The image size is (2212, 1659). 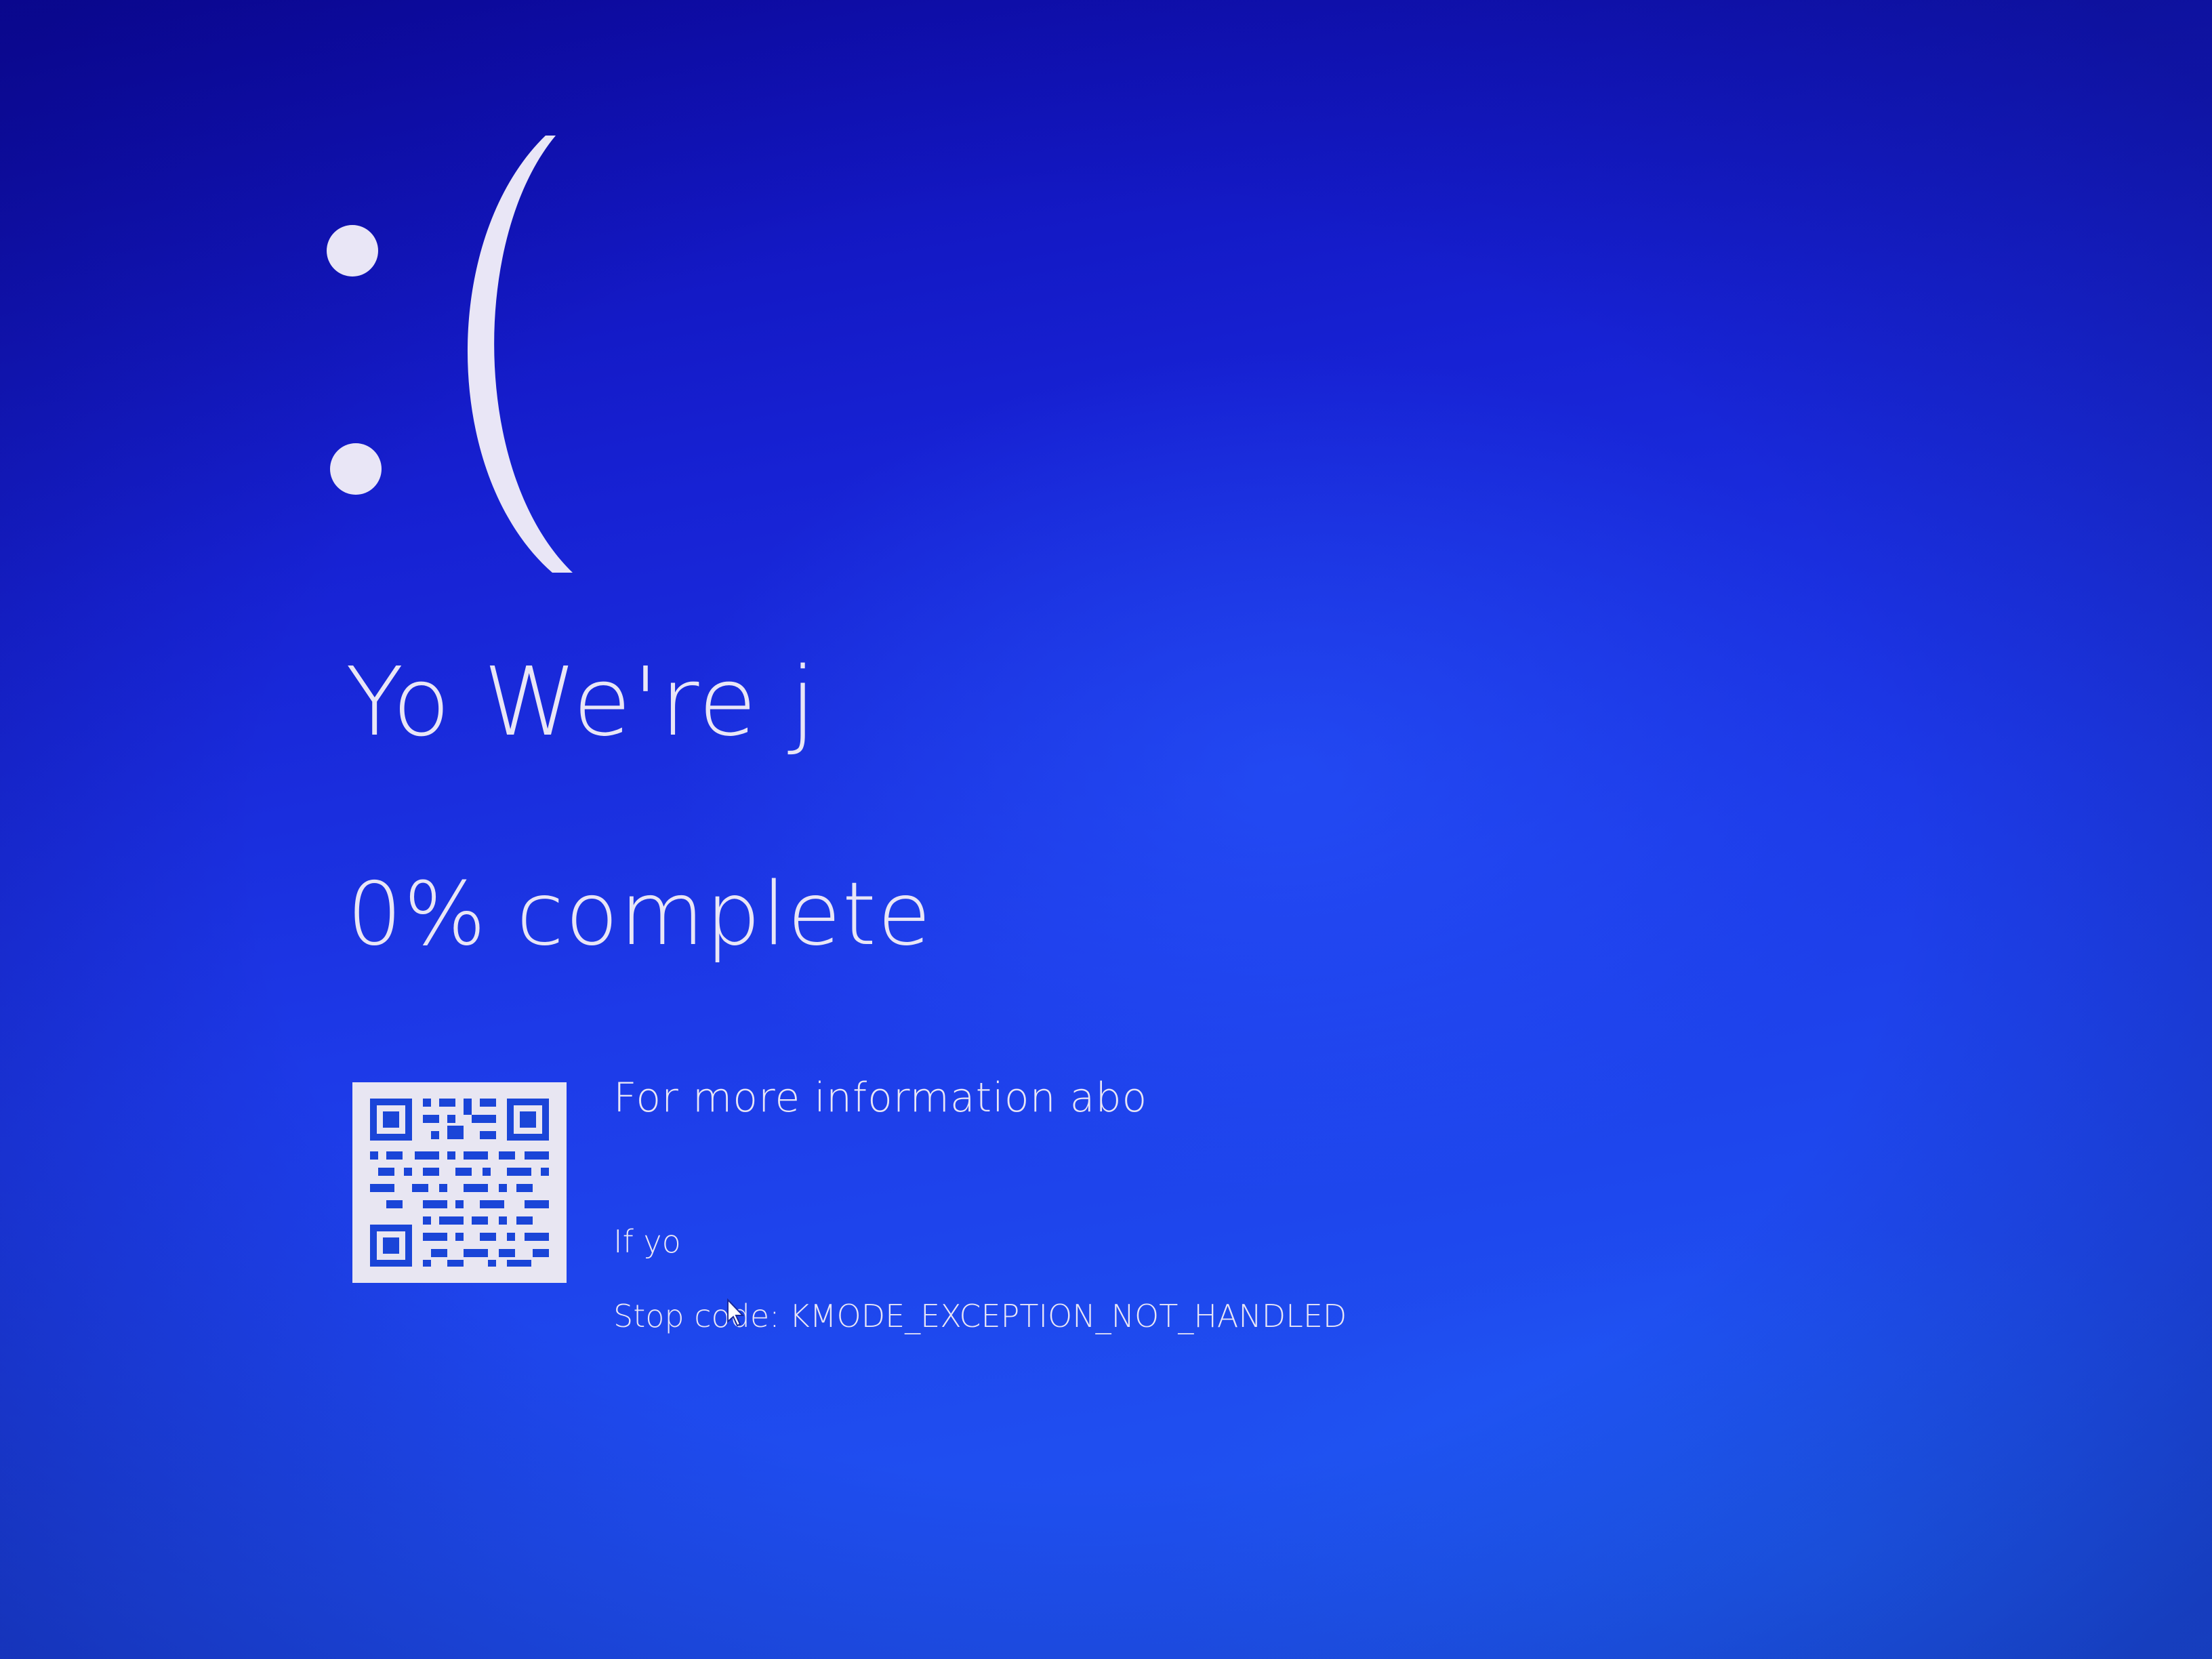 I want to click on sad-face-icon, so click(x=450, y=355).